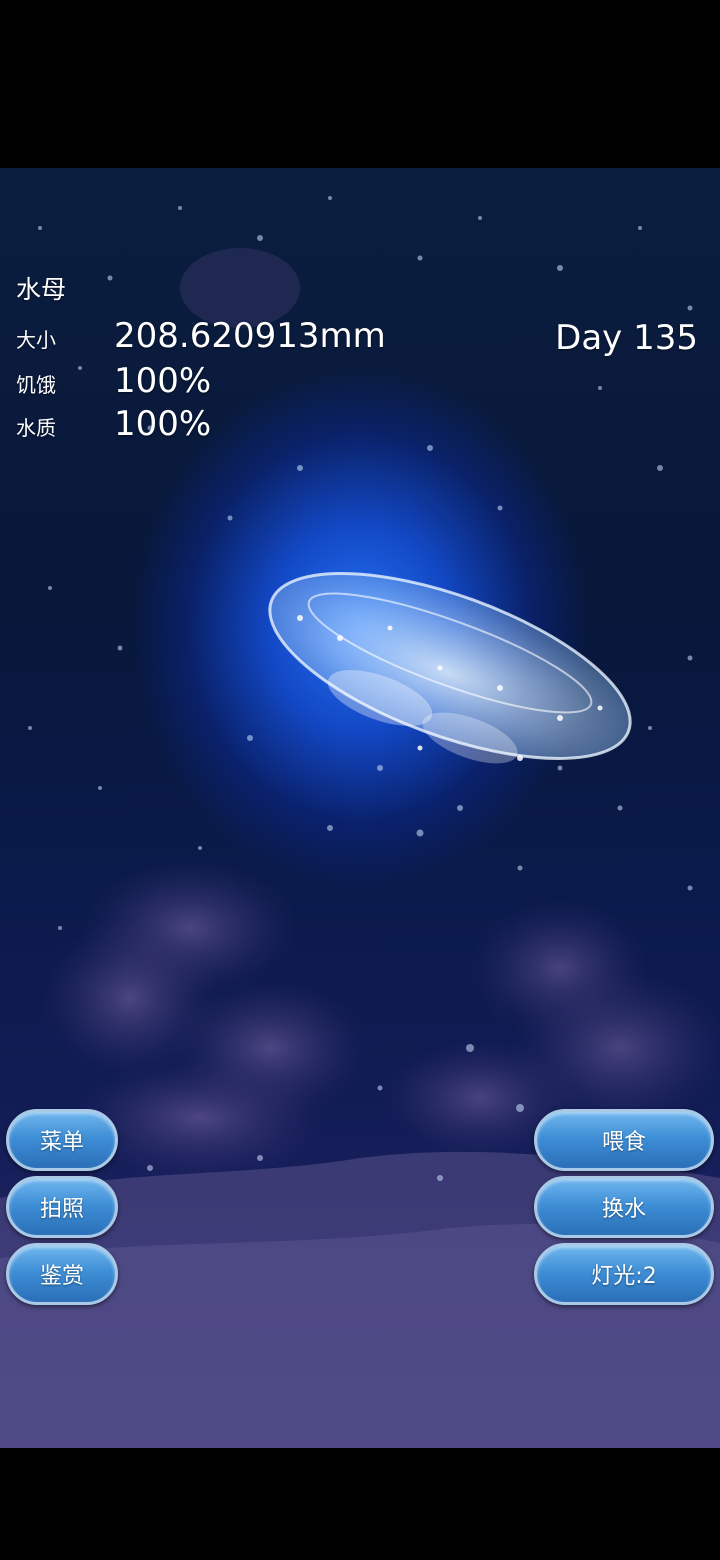 The image size is (720, 1560). I want to click on creature-title: 水母, so click(41, 289).